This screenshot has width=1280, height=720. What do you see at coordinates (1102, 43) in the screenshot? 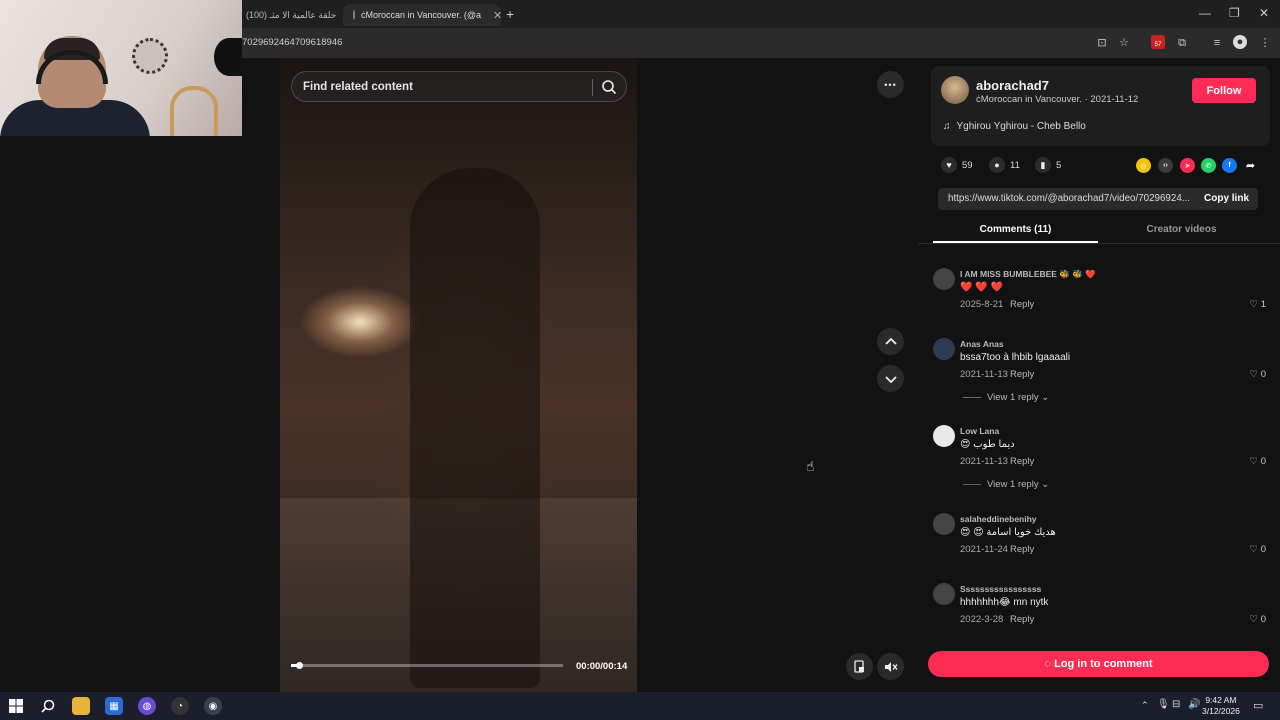
I see `install-app-icon: ⊡` at bounding box center [1102, 43].